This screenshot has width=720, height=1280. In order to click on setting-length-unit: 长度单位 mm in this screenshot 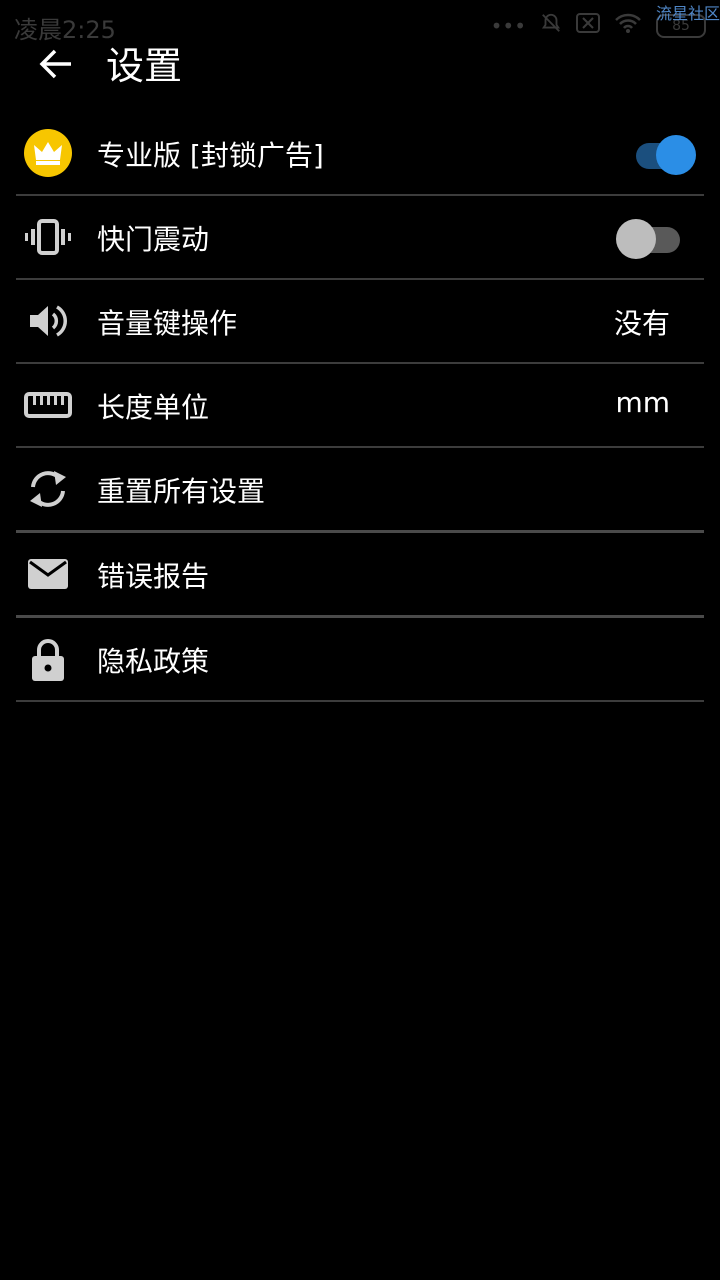, I will do `click(360, 406)`.